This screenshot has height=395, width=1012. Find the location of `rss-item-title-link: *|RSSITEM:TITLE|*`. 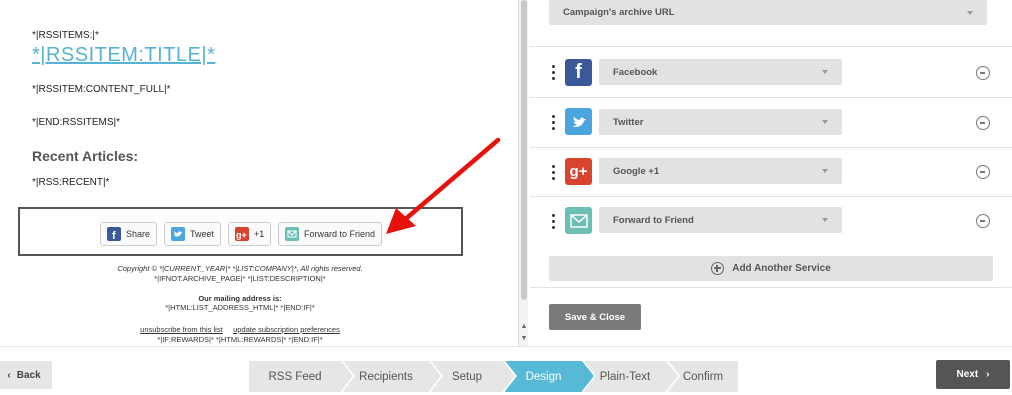

rss-item-title-link: *|RSSITEM:TITLE|* is located at coordinates (123, 55).